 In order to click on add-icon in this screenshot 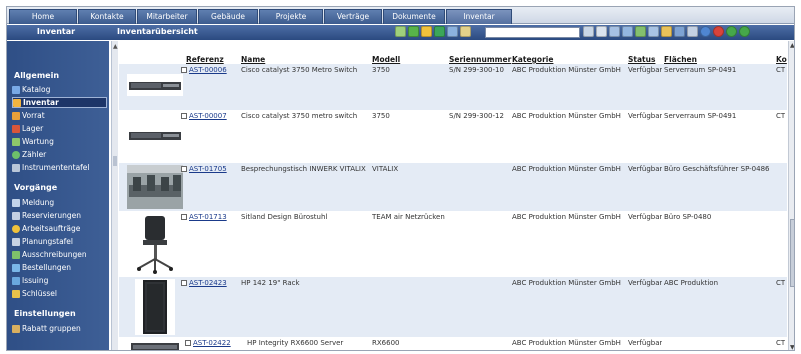, I will do `click(413, 31)`.